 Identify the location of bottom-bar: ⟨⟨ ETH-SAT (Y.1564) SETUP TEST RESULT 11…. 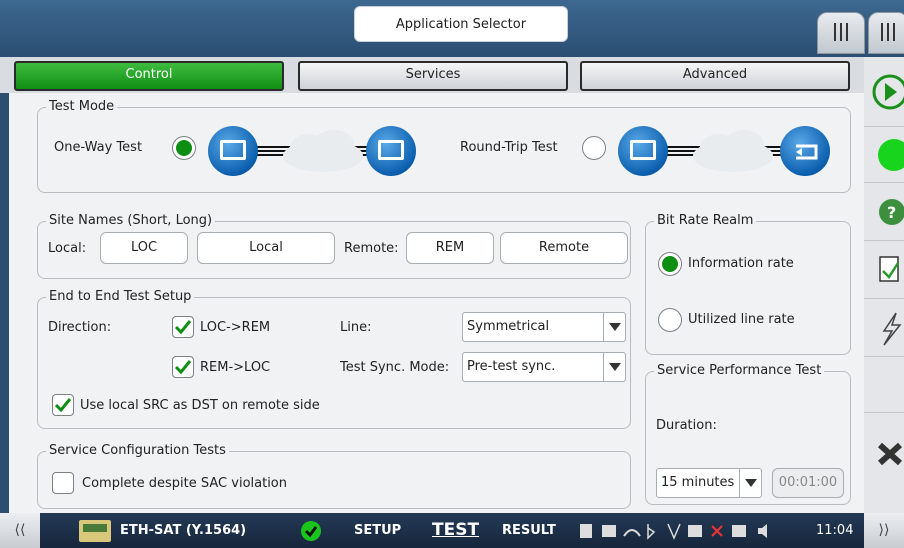
(452, 530).